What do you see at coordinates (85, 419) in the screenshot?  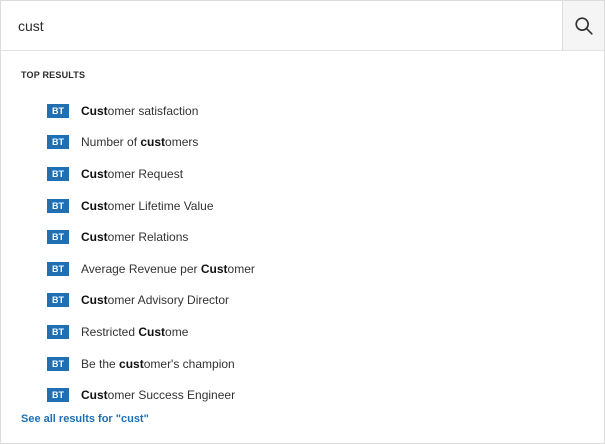 I see `see-all-results-link: See all results for "cust"` at bounding box center [85, 419].